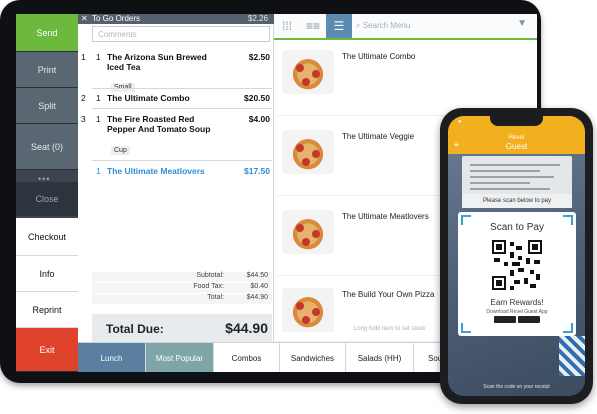 This screenshot has width=597, height=414. Describe the element at coordinates (182, 299) in the screenshot. I see `total-row: Total: $44.90` at that location.